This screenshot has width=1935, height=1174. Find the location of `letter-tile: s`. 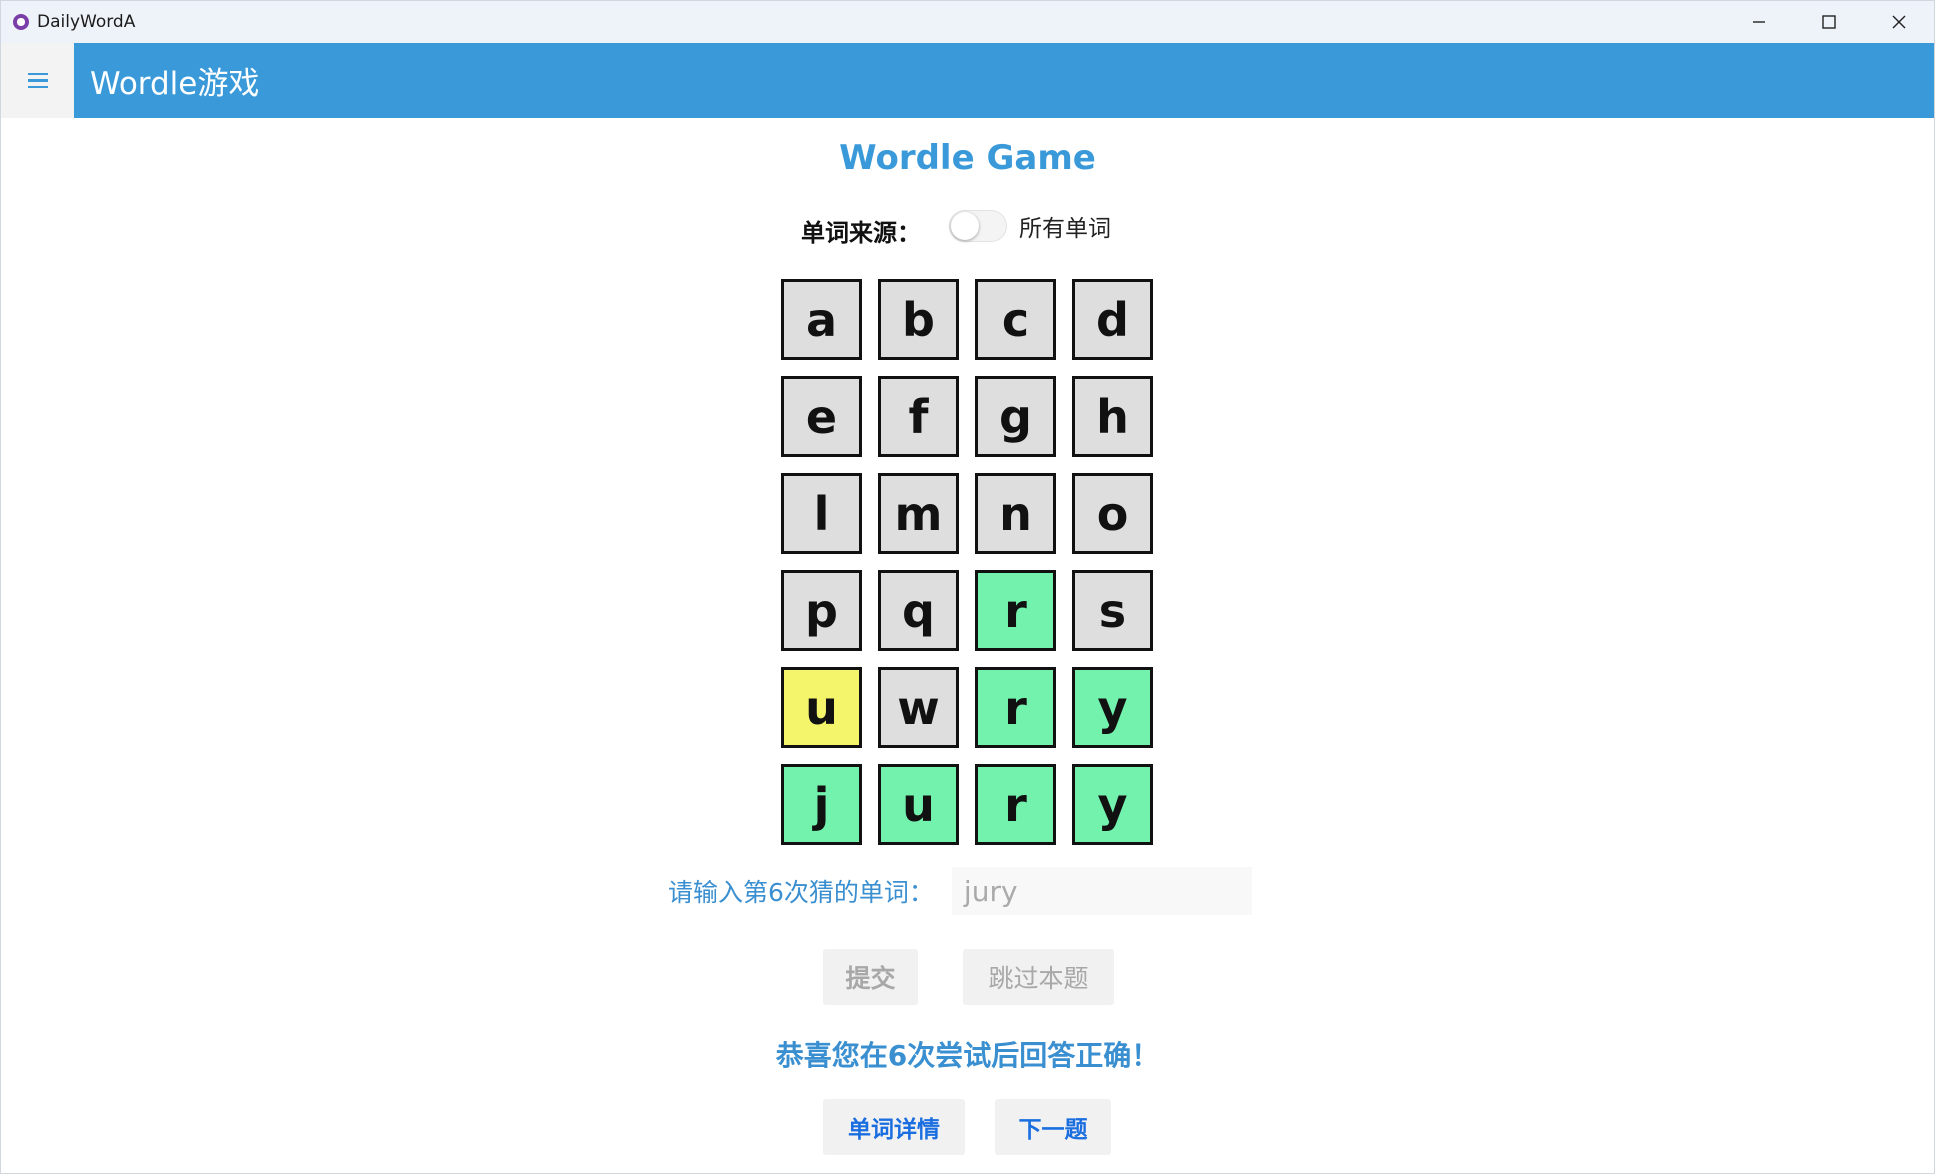

letter-tile: s is located at coordinates (1112, 610).